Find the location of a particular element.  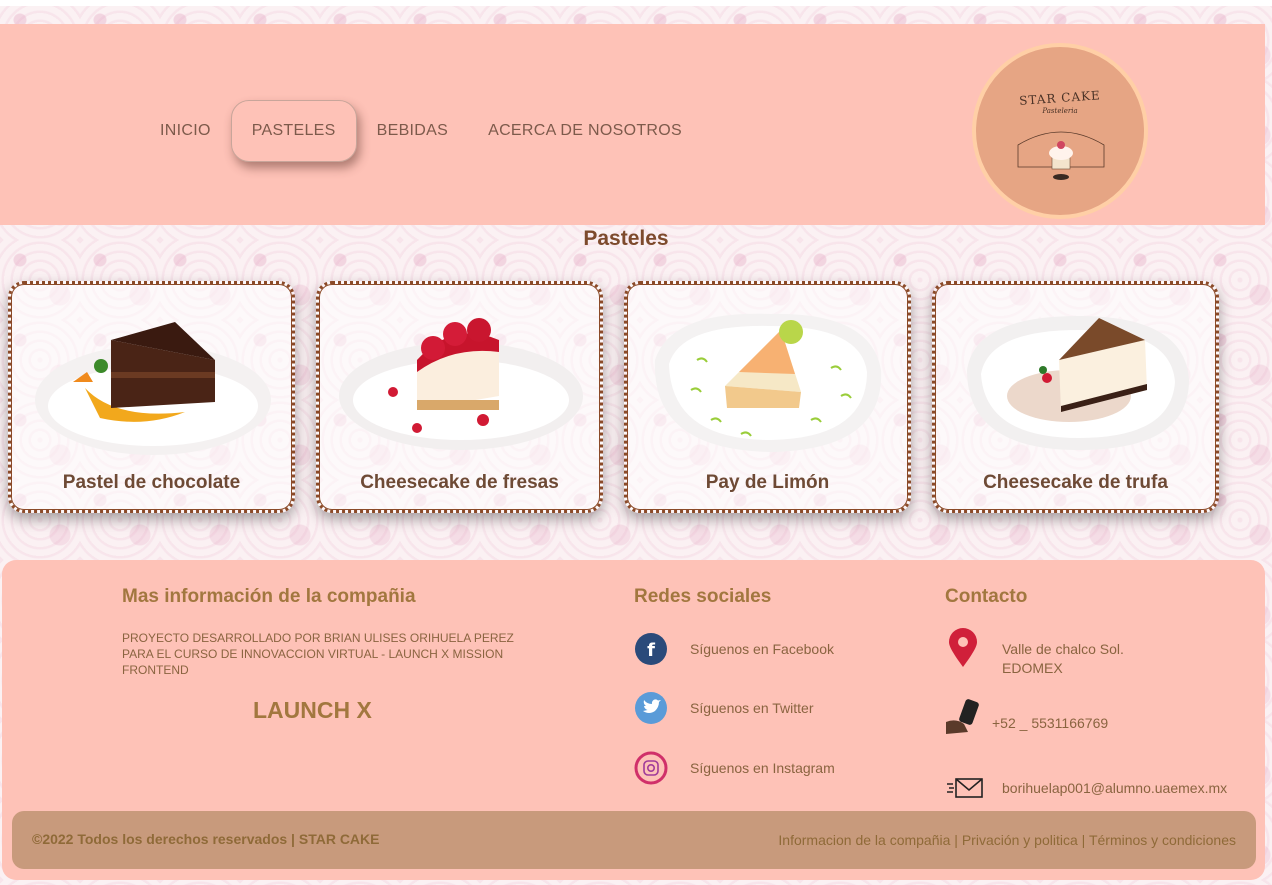

facebook-label: Síguenos en Facebook is located at coordinates (762, 649).